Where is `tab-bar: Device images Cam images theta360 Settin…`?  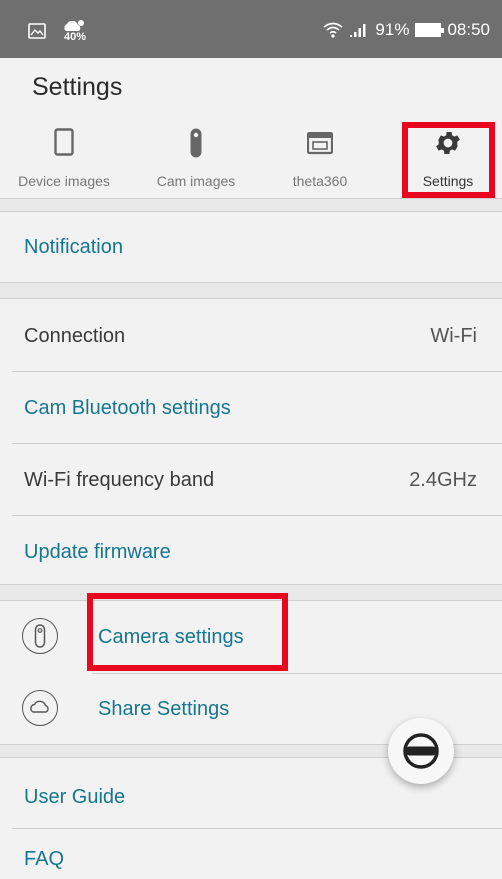 tab-bar: Device images Cam images theta360 Settin… is located at coordinates (251, 160).